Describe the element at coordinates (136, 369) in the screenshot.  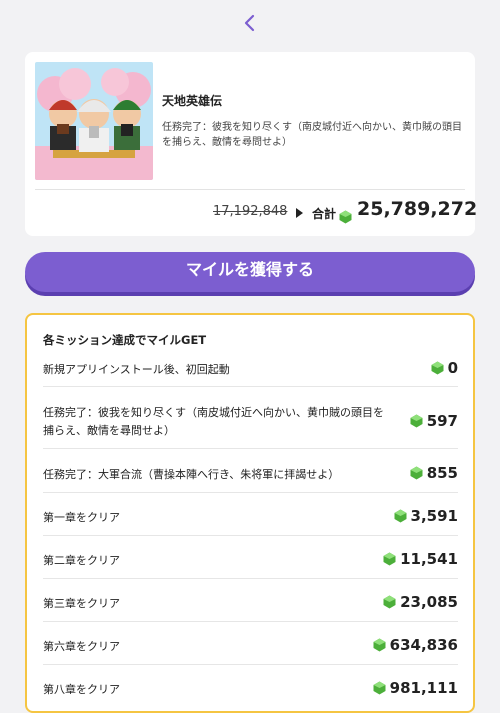
I see `mission-label: 新規アプリインストール後、初回起動` at that location.